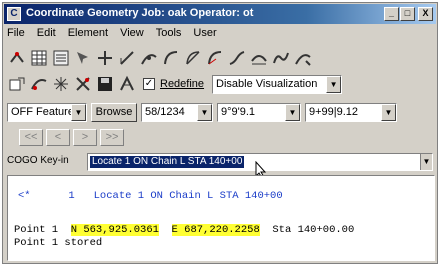 The image size is (440, 266). I want to click on menu-element: Element, so click(88, 35).